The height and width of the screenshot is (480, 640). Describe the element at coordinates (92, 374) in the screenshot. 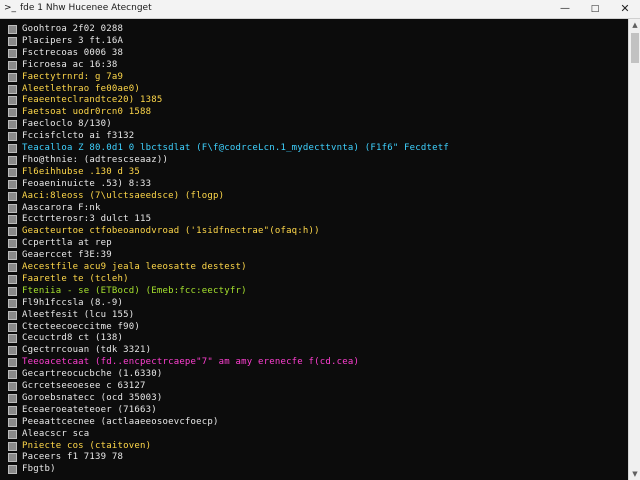

I see `terminal-line-text: Gecartreocucbche (1.6330)` at that location.